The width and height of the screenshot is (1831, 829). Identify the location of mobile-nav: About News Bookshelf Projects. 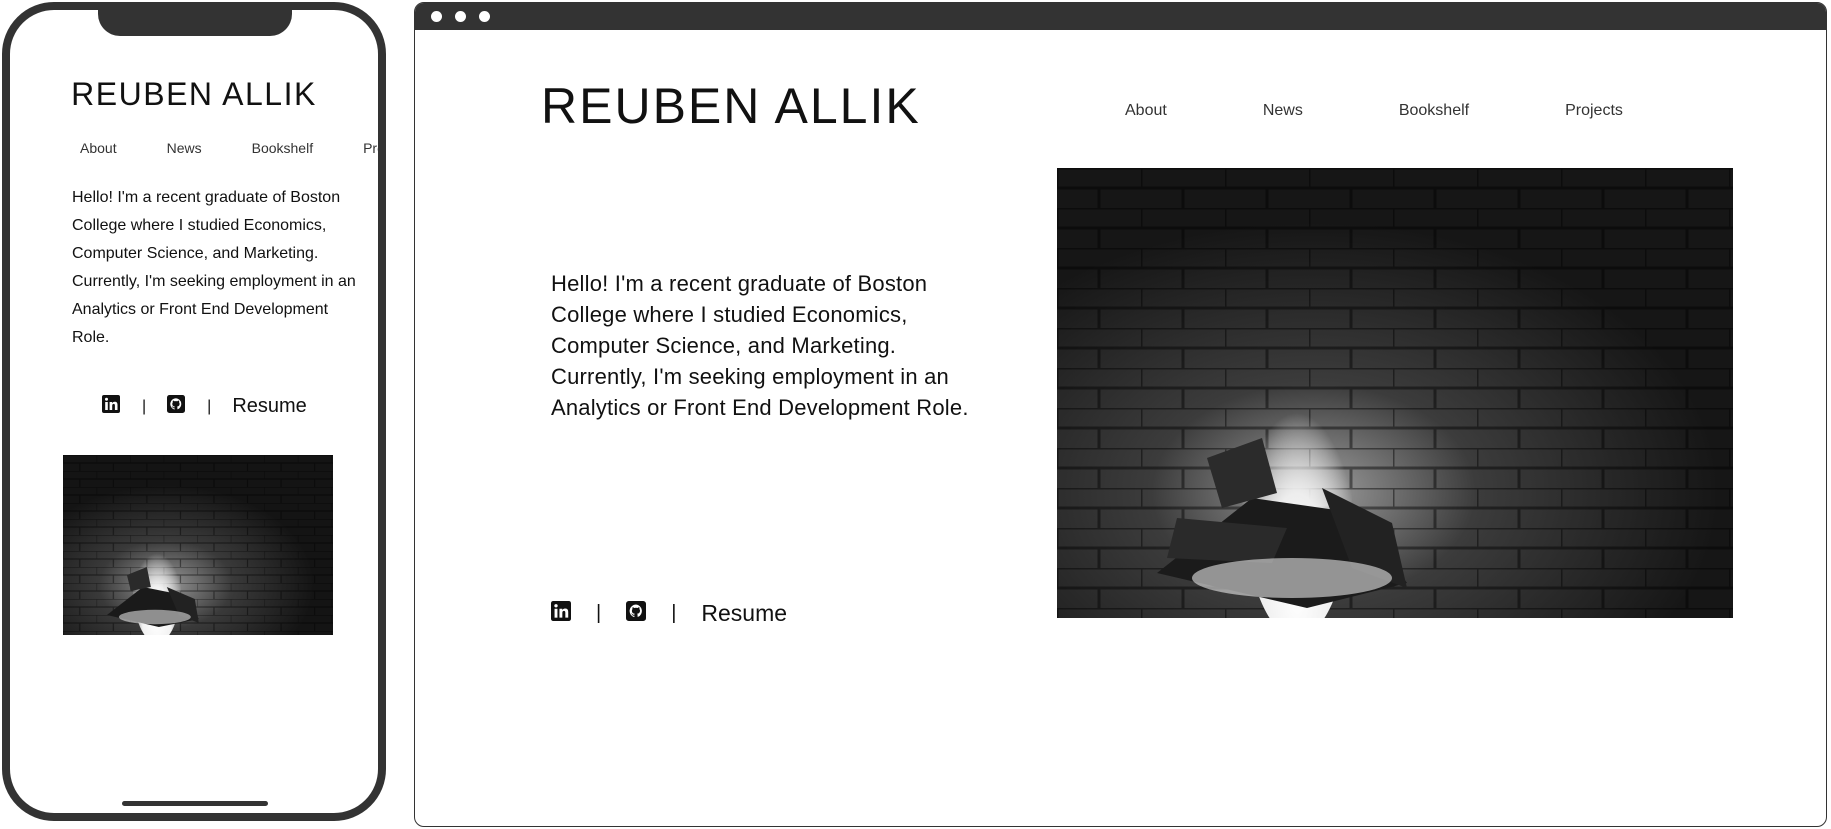
(229, 148).